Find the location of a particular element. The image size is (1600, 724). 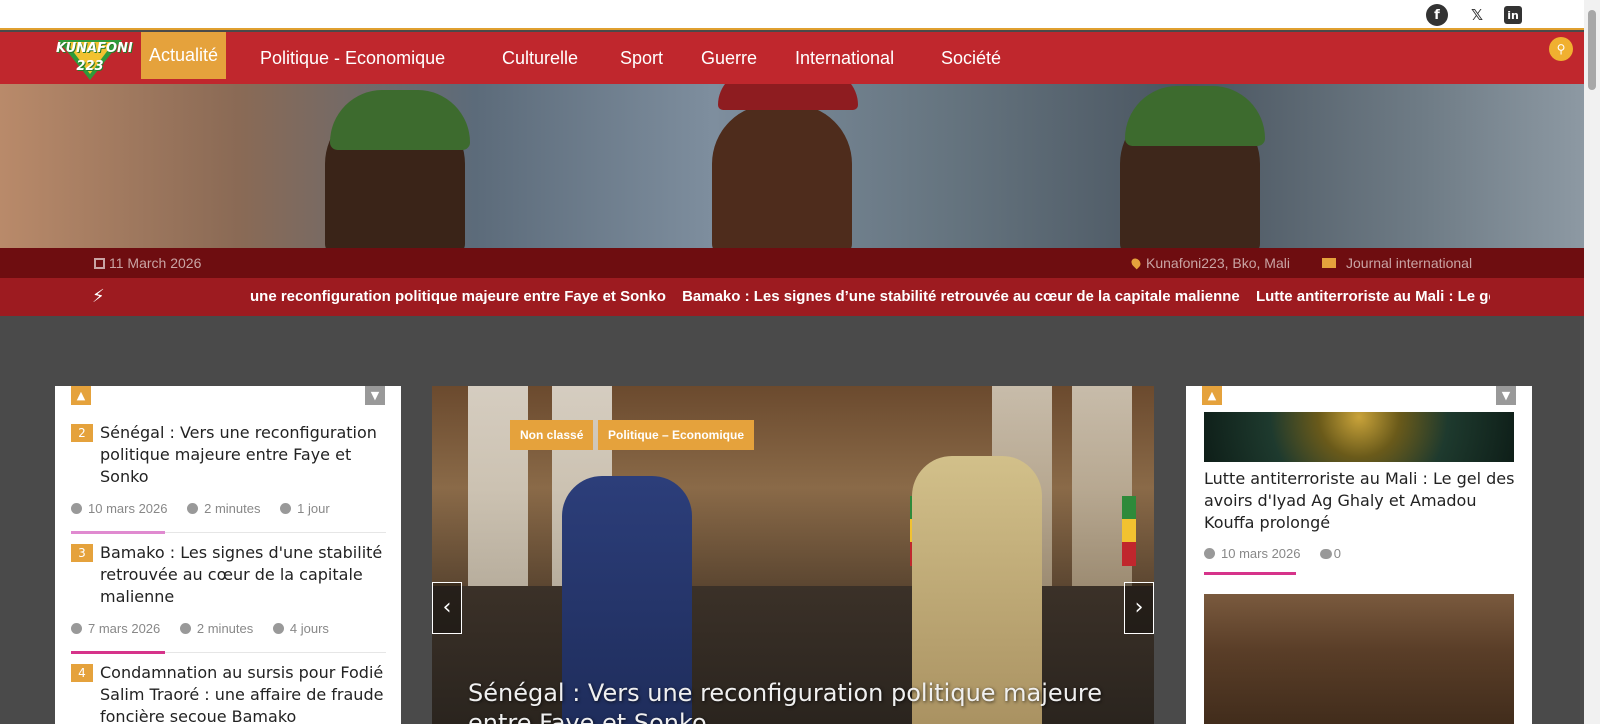

post-rank-badge: 2 is located at coordinates (82, 433).